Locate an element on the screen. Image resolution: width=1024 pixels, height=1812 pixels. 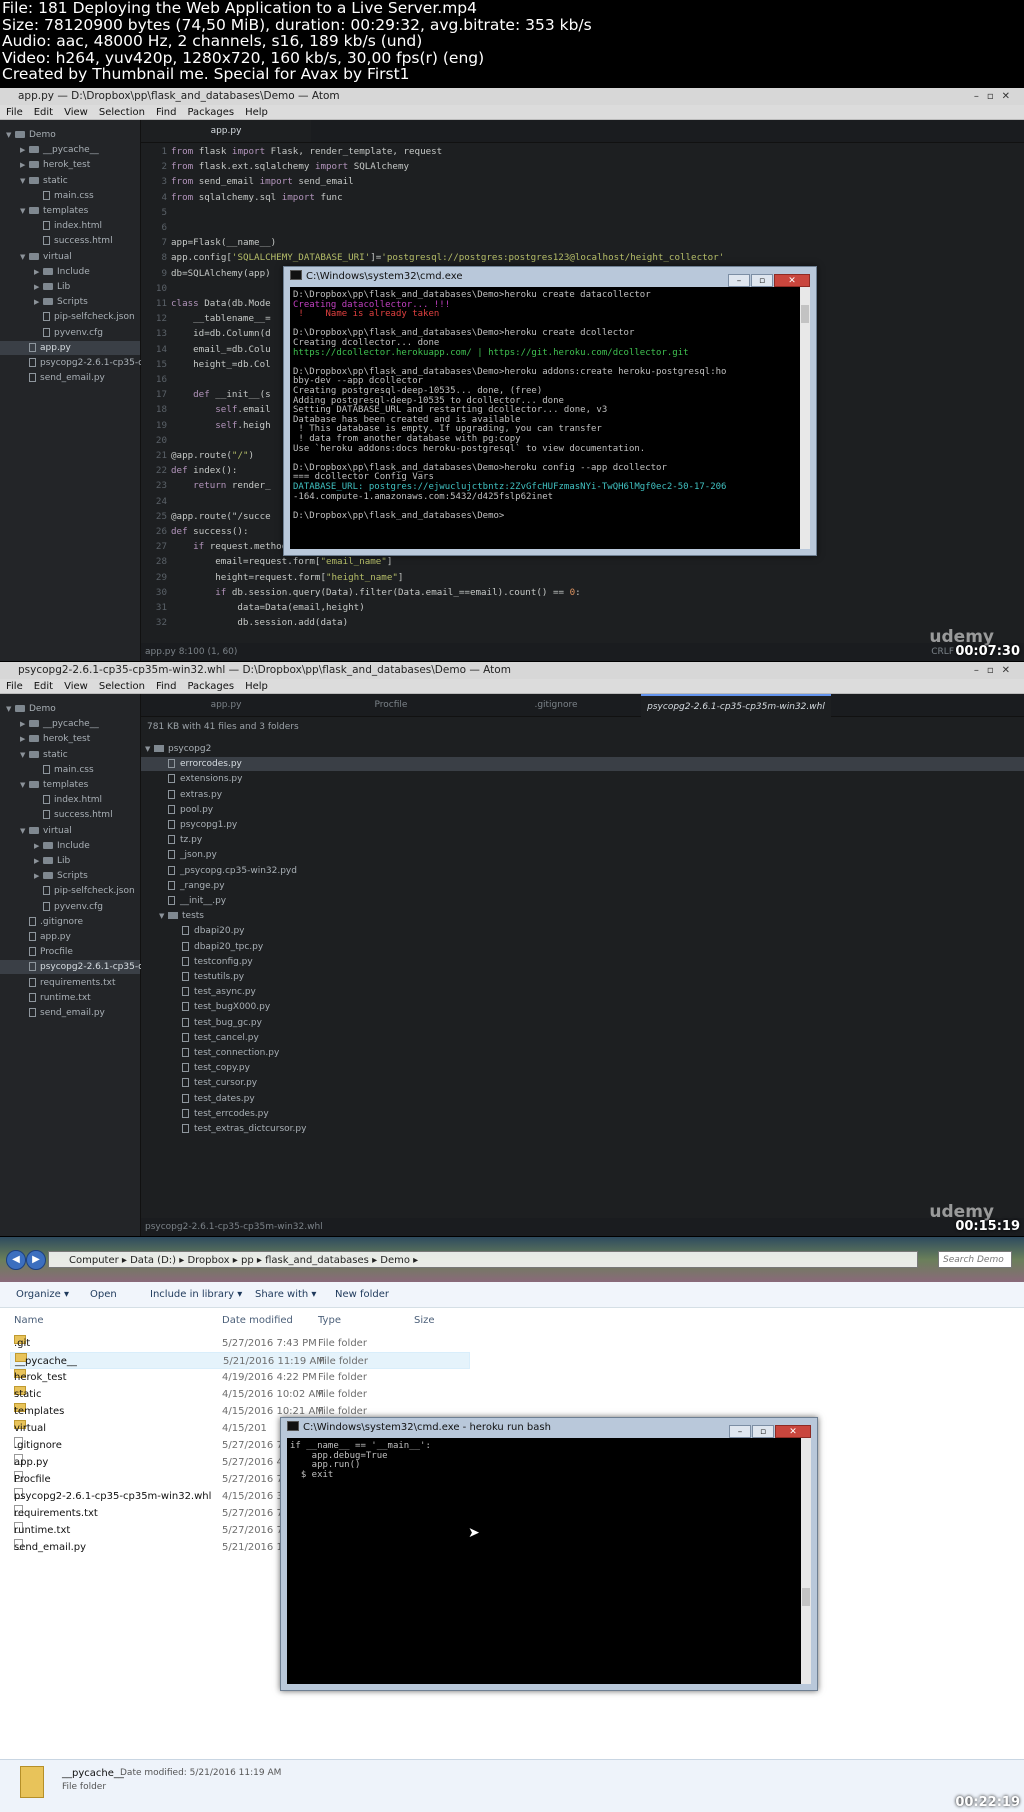
archive-item: test_copy.py is located at coordinates (582, 1068).